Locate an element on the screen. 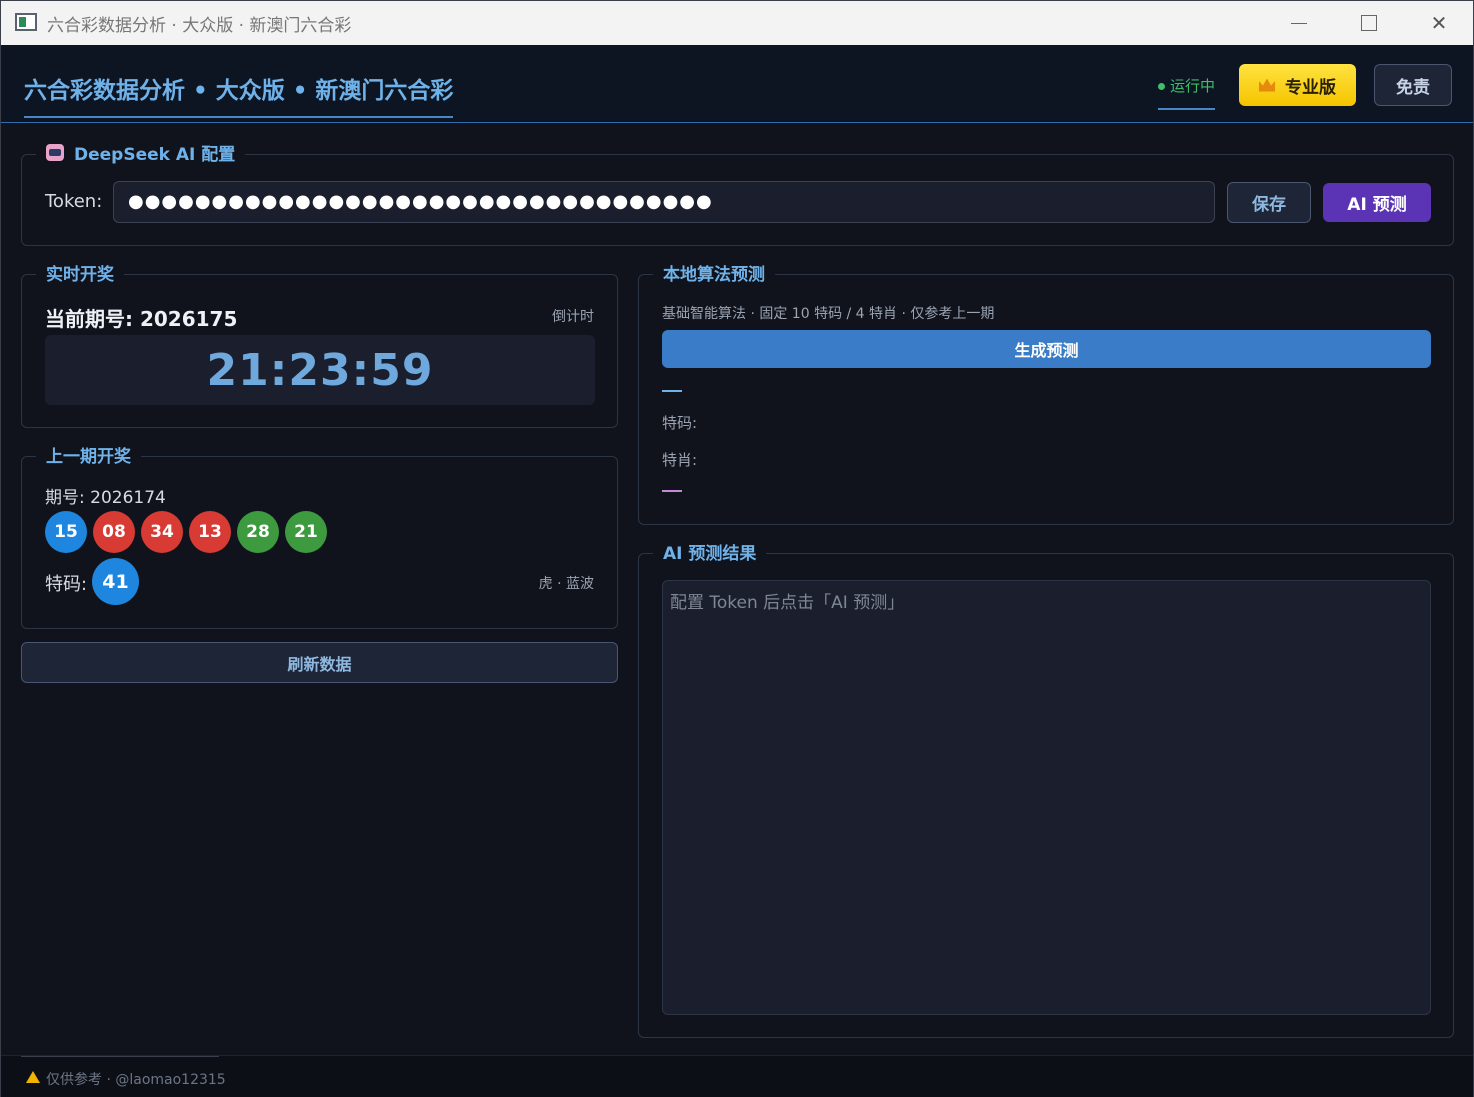 This screenshot has height=1097, width=1474. ai-config-title-text: DeepSeek AI 配置 is located at coordinates (155, 155).